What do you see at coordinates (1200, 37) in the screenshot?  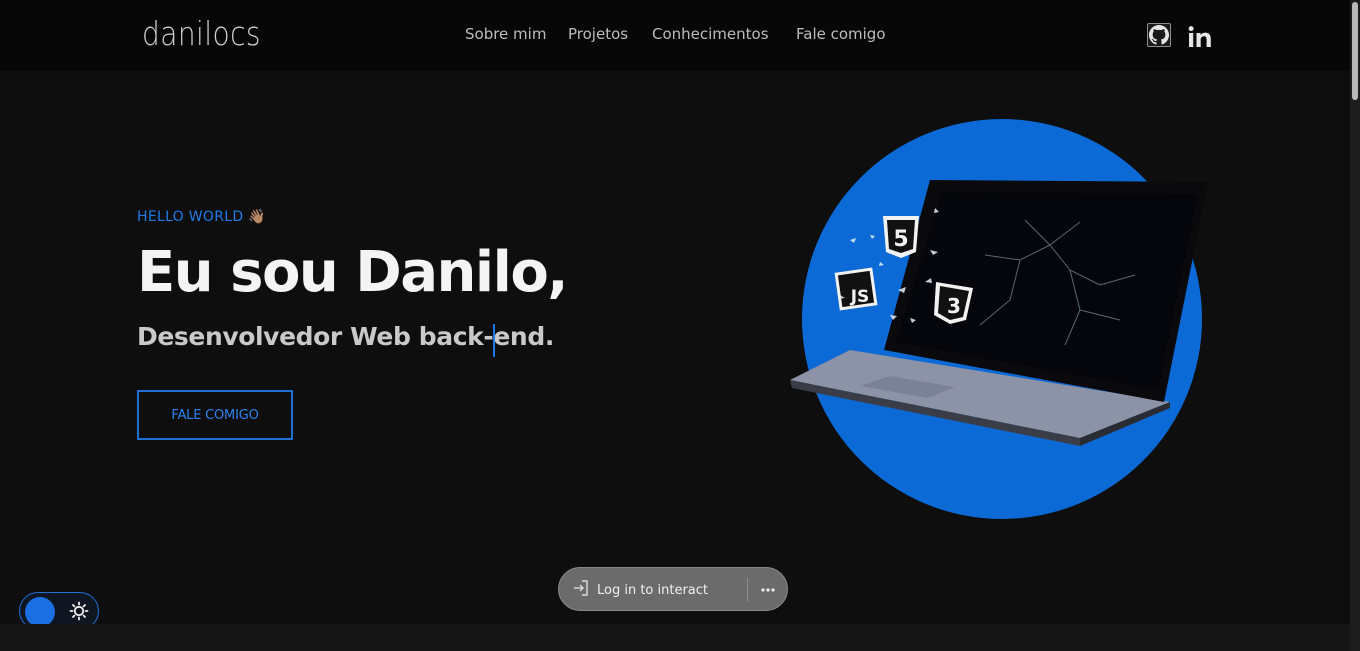 I see `linkedin-icon` at bounding box center [1200, 37].